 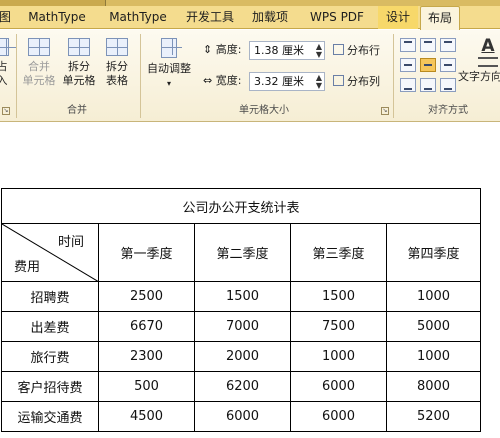 What do you see at coordinates (146, 416) in the screenshot?
I see `table-cell: 4500` at bounding box center [146, 416].